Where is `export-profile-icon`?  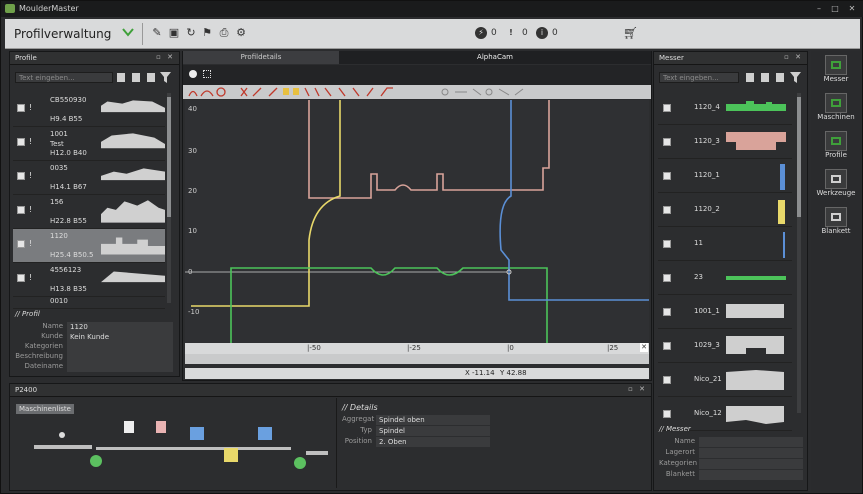 export-profile-icon is located at coordinates (151, 77).